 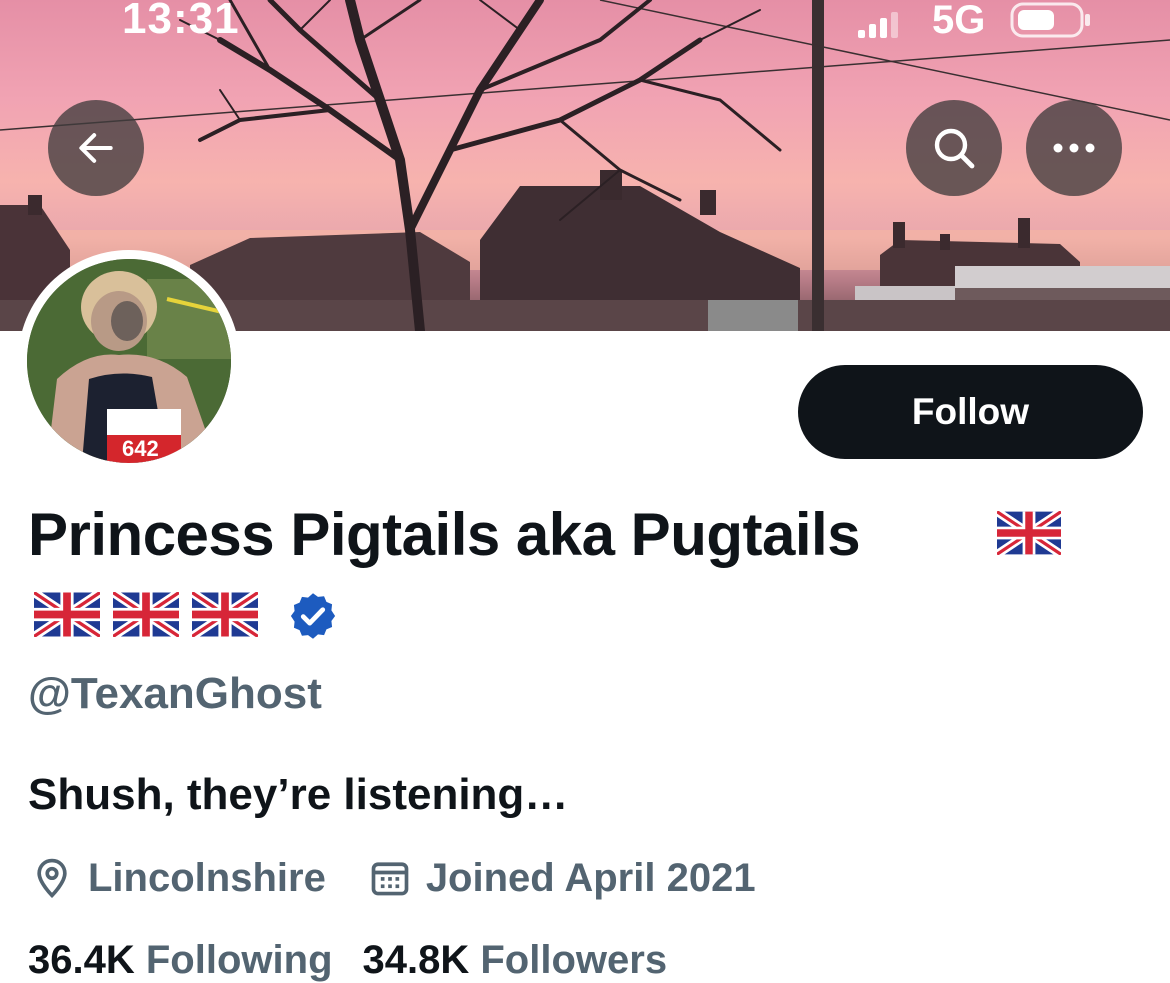 I want to click on more-options-button, so click(x=1074, y=148).